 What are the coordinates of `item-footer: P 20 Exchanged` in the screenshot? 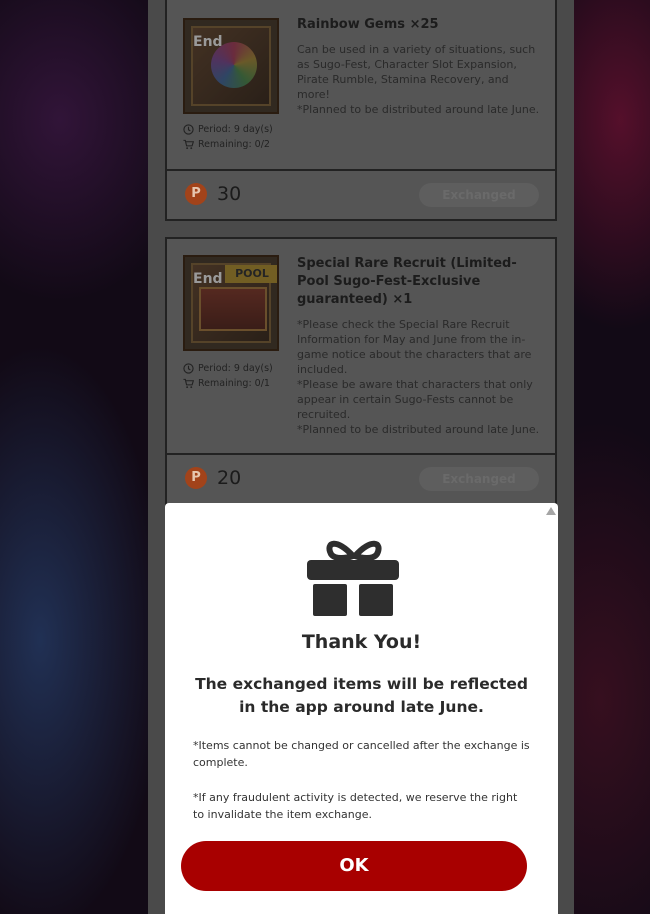 It's located at (361, 478).